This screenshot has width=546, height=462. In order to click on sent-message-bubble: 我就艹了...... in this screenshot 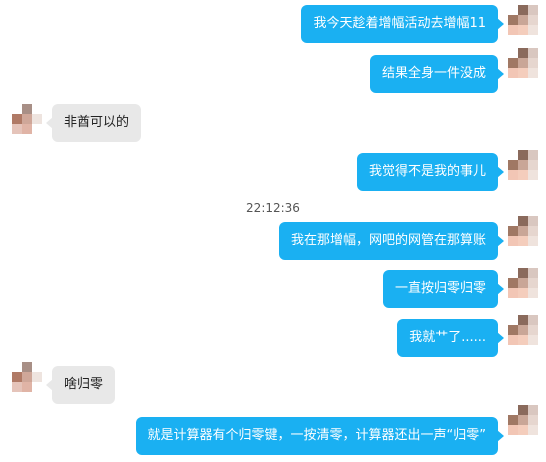, I will do `click(450, 338)`.